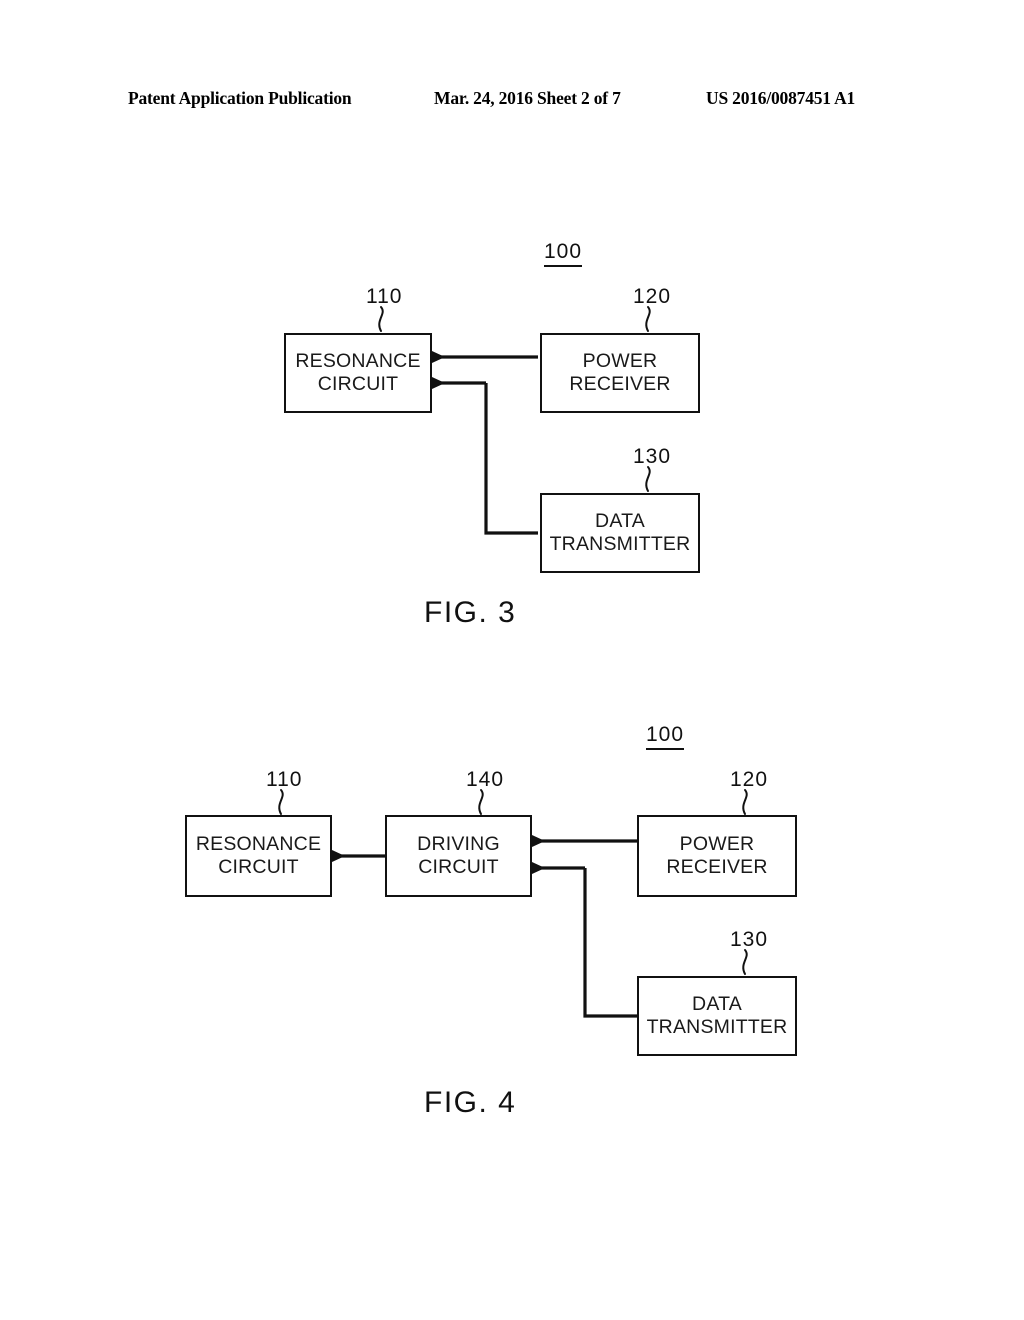 This screenshot has width=1024, height=1320. I want to click on figure-3-block-power-receiver-label: POWER RECEIVER, so click(620, 372).